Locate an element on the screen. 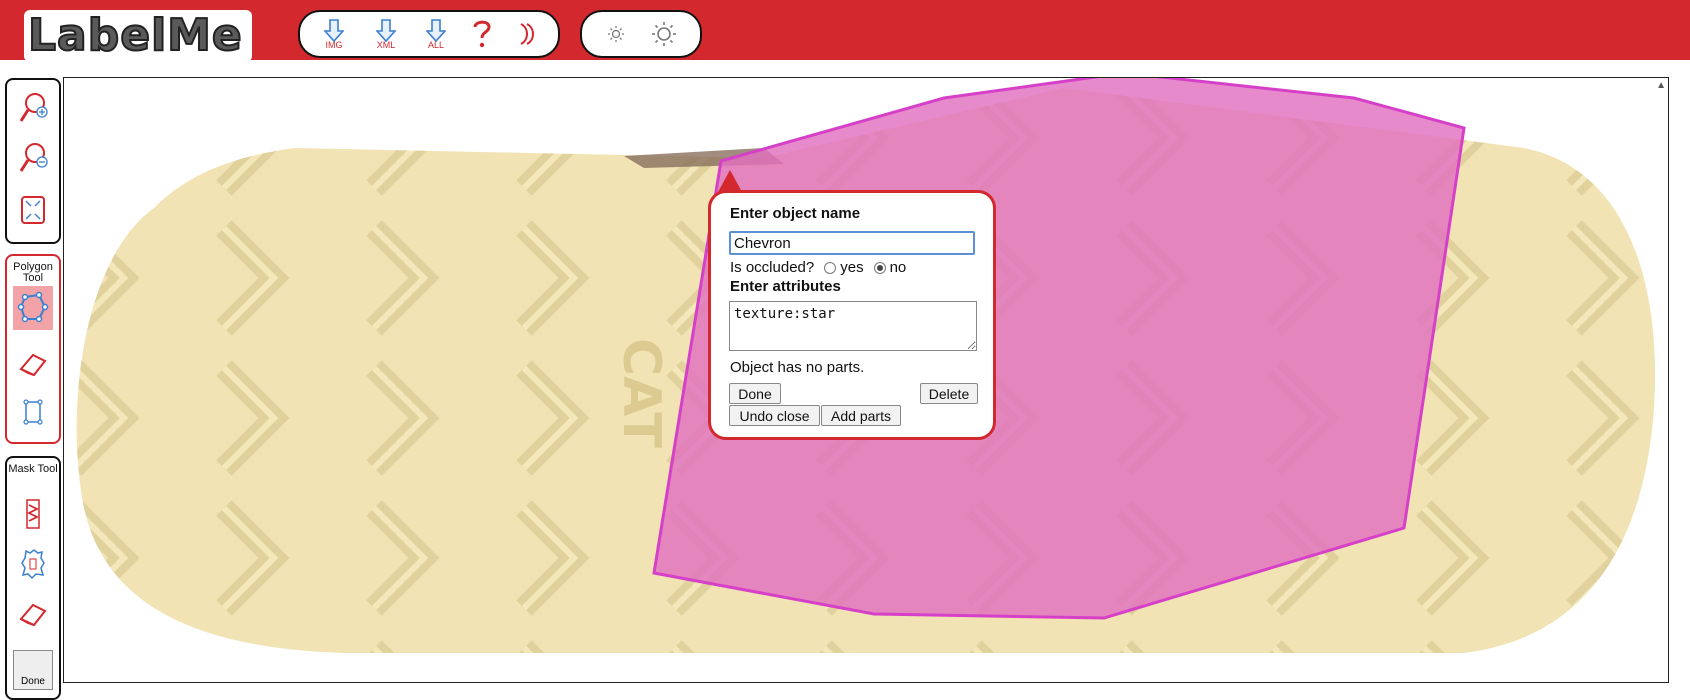 The width and height of the screenshot is (1690, 700). delete-button: Delete is located at coordinates (949, 393).